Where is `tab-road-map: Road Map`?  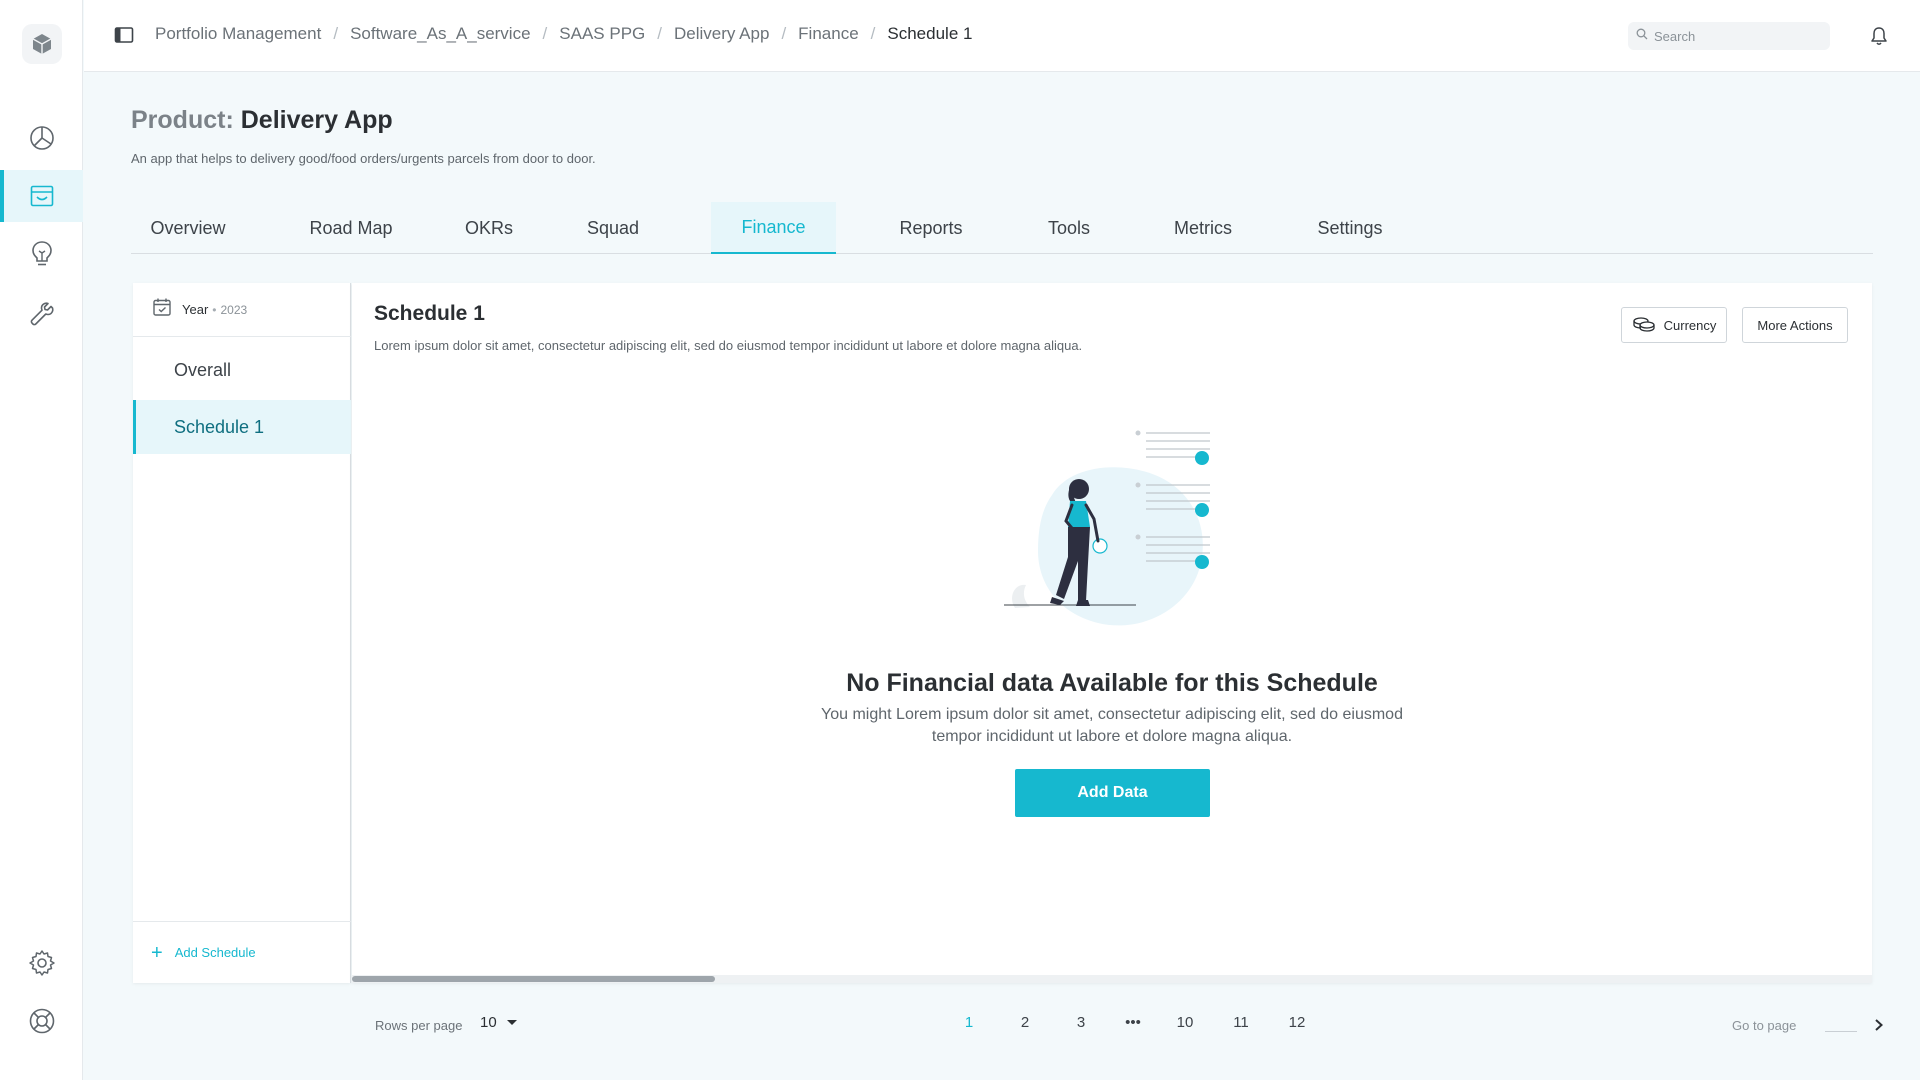
tab-road-map: Road Map is located at coordinates (351, 228).